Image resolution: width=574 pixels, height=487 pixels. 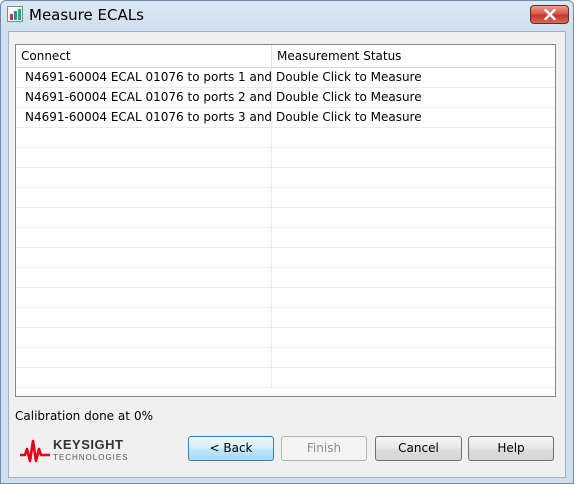 I want to click on cancel-button: Cancel, so click(x=418, y=448).